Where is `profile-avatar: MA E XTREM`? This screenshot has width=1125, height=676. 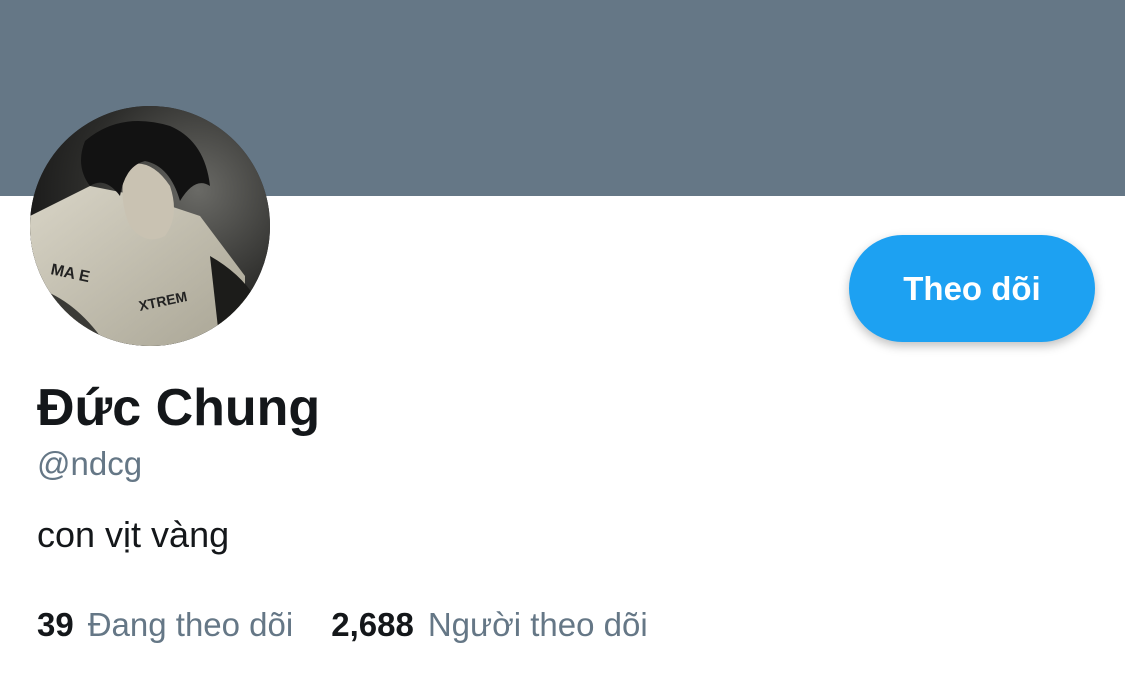 profile-avatar: MA E XTREM is located at coordinates (150, 226).